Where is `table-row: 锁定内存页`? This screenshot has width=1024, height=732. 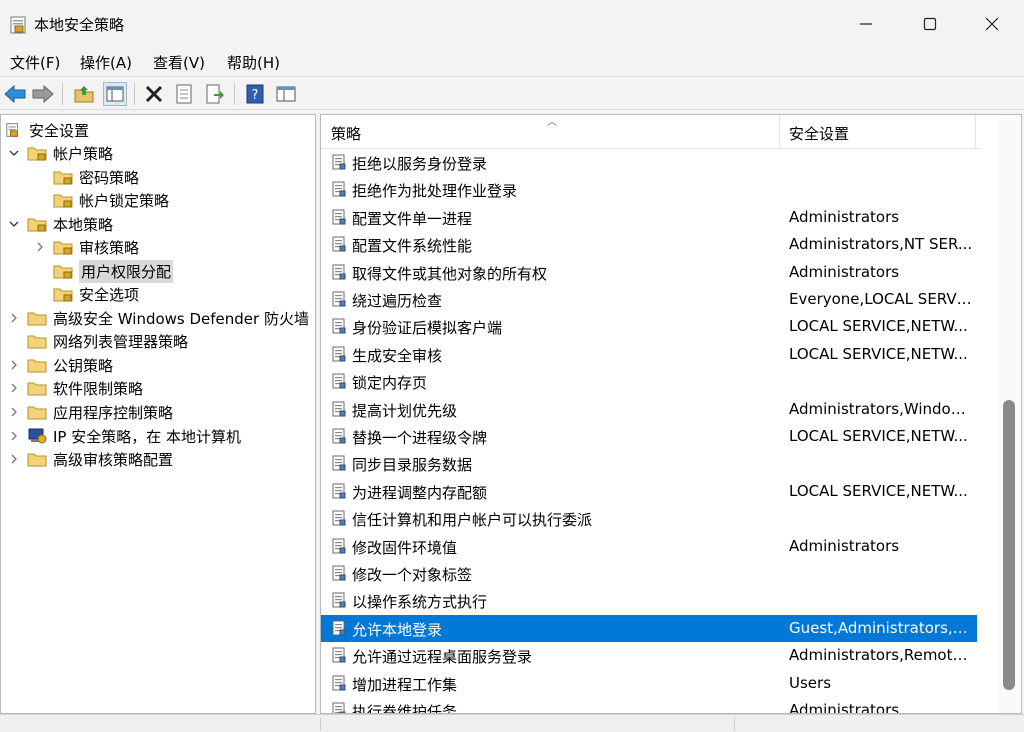 table-row: 锁定内存页 is located at coordinates (649, 381).